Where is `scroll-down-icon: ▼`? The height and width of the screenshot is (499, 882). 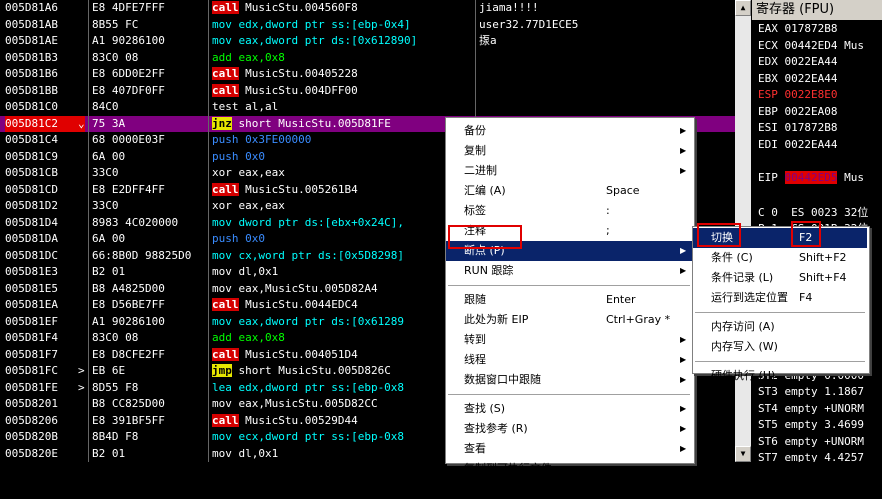
scroll-down-icon: ▼ is located at coordinates (743, 454).